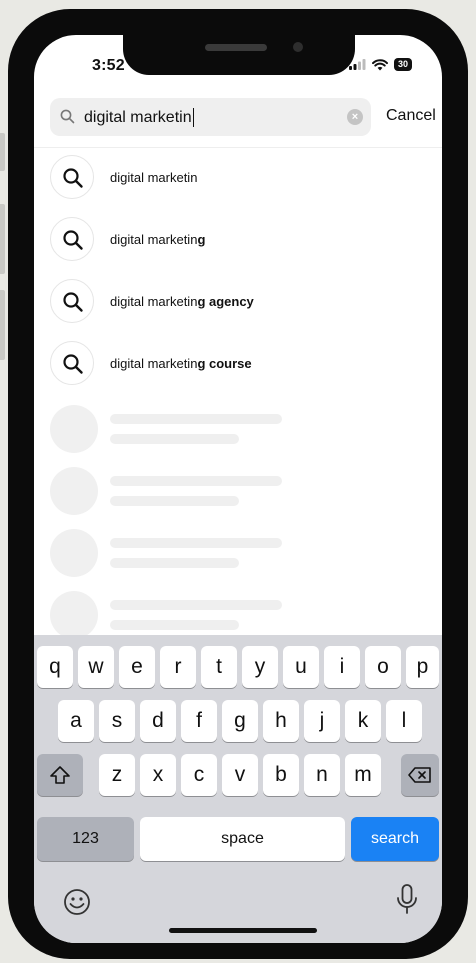 This screenshot has height=963, width=476. Describe the element at coordinates (158, 239) in the screenshot. I see `suggestion-label: digital marketing` at that location.